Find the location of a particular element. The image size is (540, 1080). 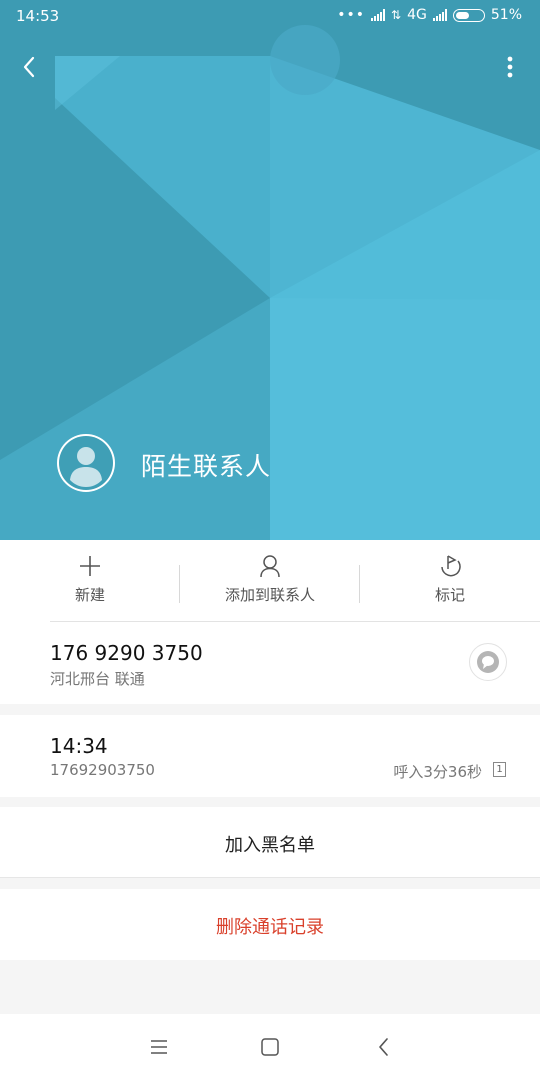

flag-icon is located at coordinates (451, 566).